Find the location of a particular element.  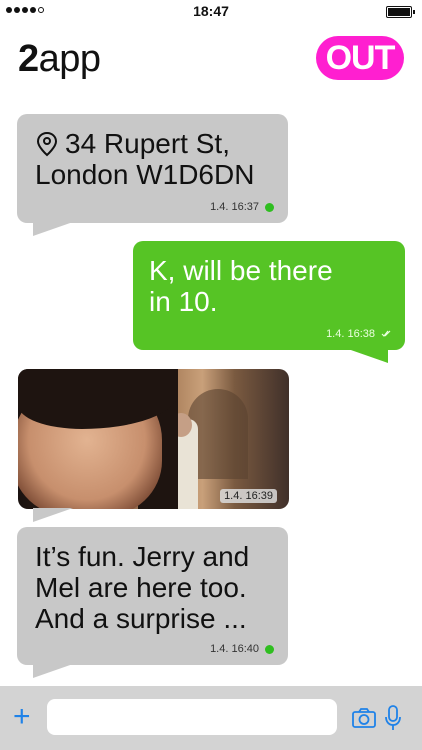

composer-bar: + is located at coordinates (211, 718).